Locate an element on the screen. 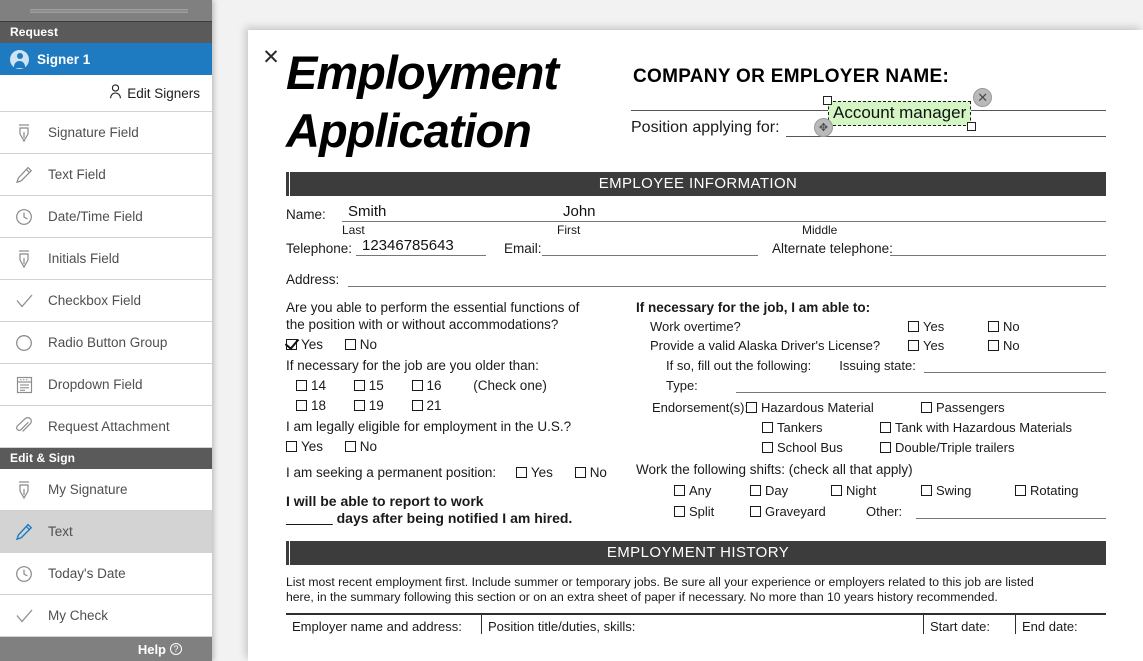 This screenshot has height=661, width=1143. q-age-19: 19 is located at coordinates (380, 405).